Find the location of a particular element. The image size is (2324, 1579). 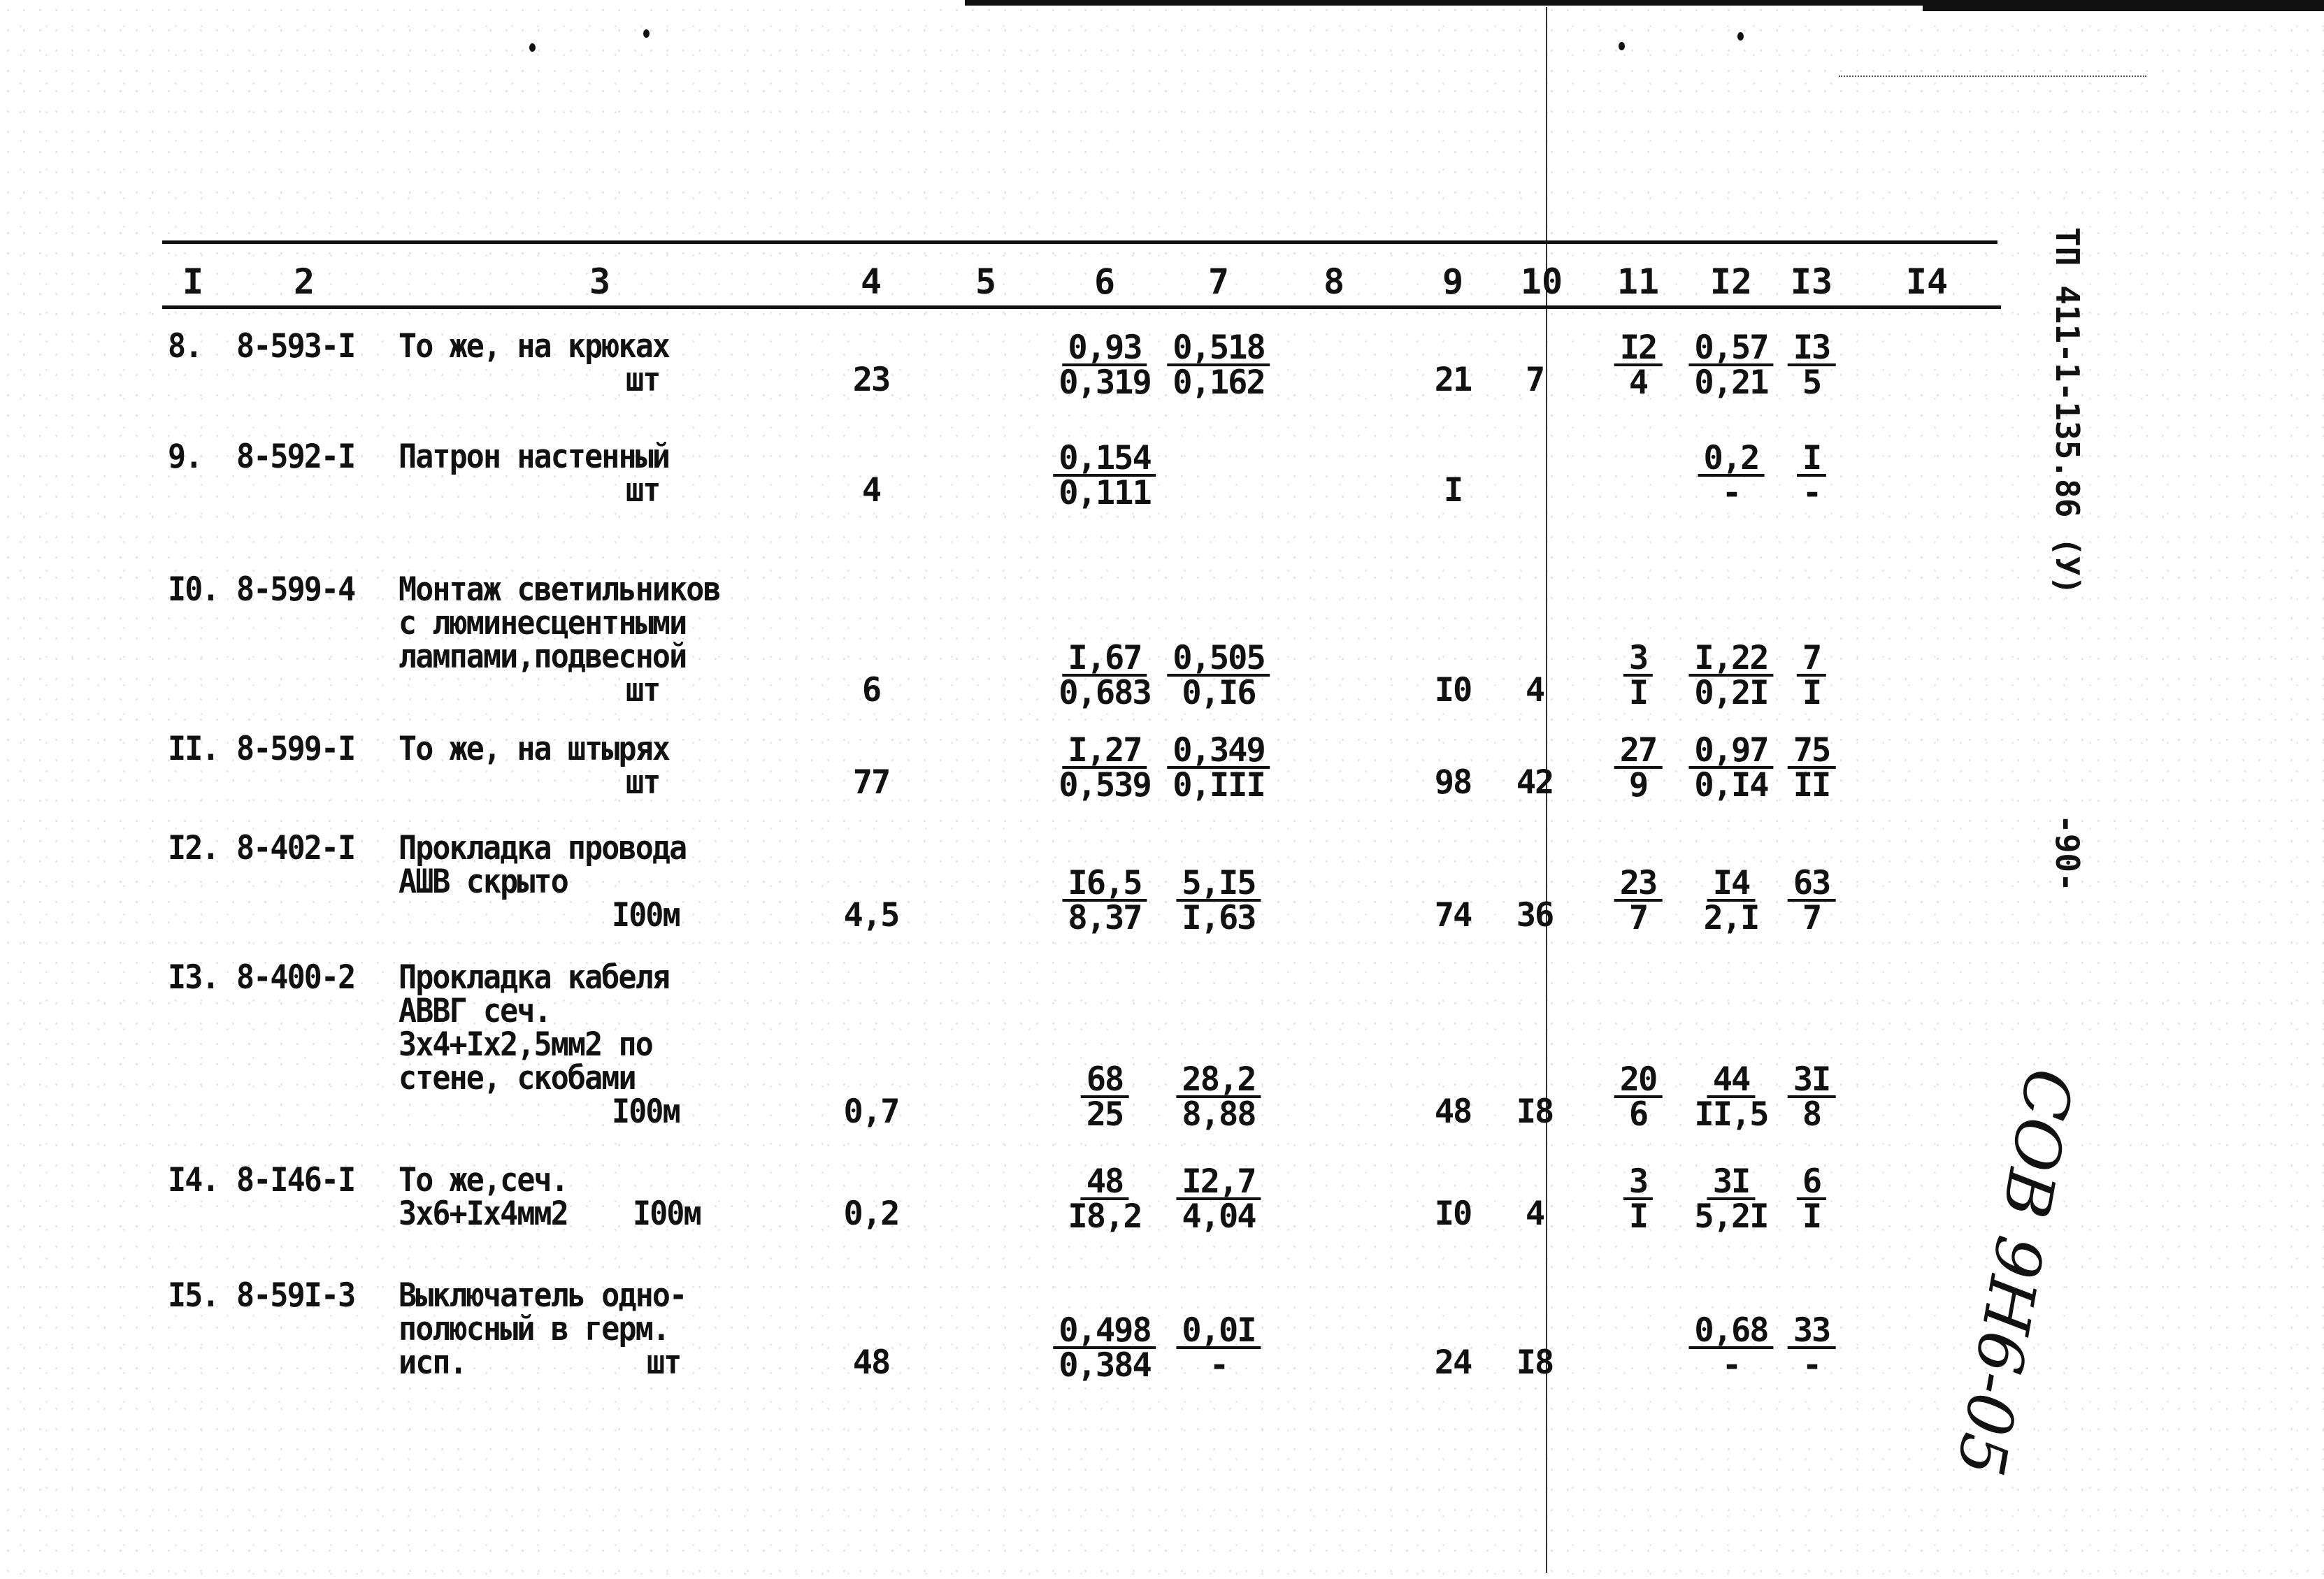

fraction-numerator: 0,349 is located at coordinates (1218, 751).